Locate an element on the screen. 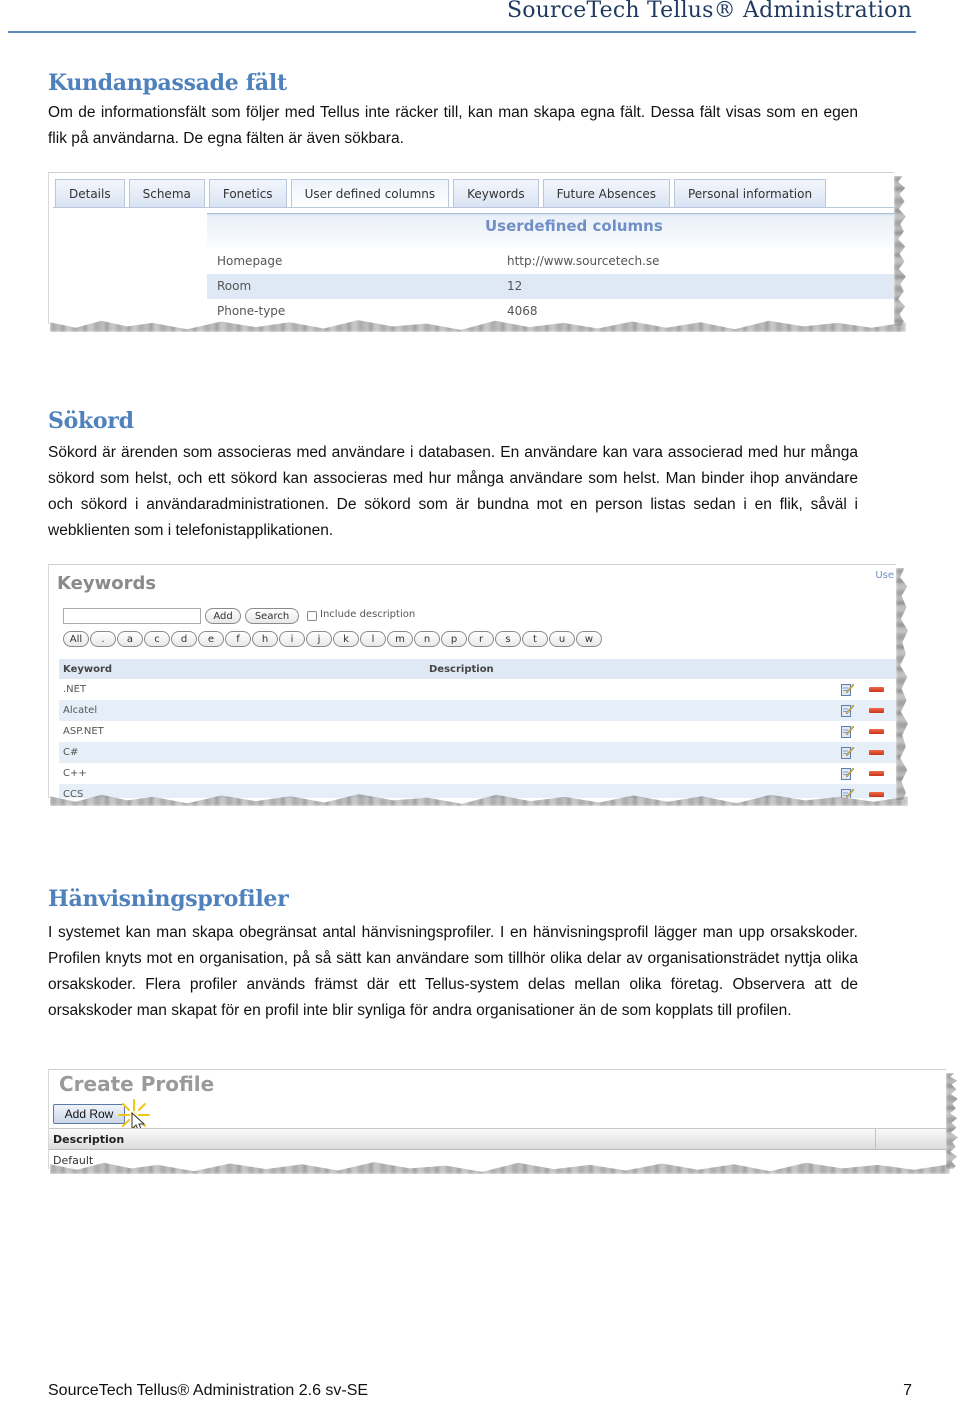 This screenshot has height=1401, width=960. add-button: Add is located at coordinates (223, 616).